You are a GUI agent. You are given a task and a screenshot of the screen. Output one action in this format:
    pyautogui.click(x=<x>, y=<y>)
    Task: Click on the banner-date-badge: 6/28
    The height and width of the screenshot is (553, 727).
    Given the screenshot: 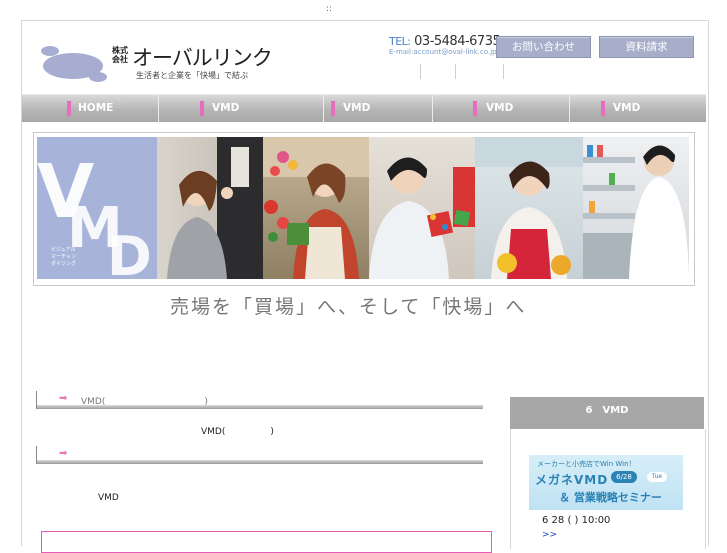 What is the action you would take?
    pyautogui.click(x=624, y=477)
    